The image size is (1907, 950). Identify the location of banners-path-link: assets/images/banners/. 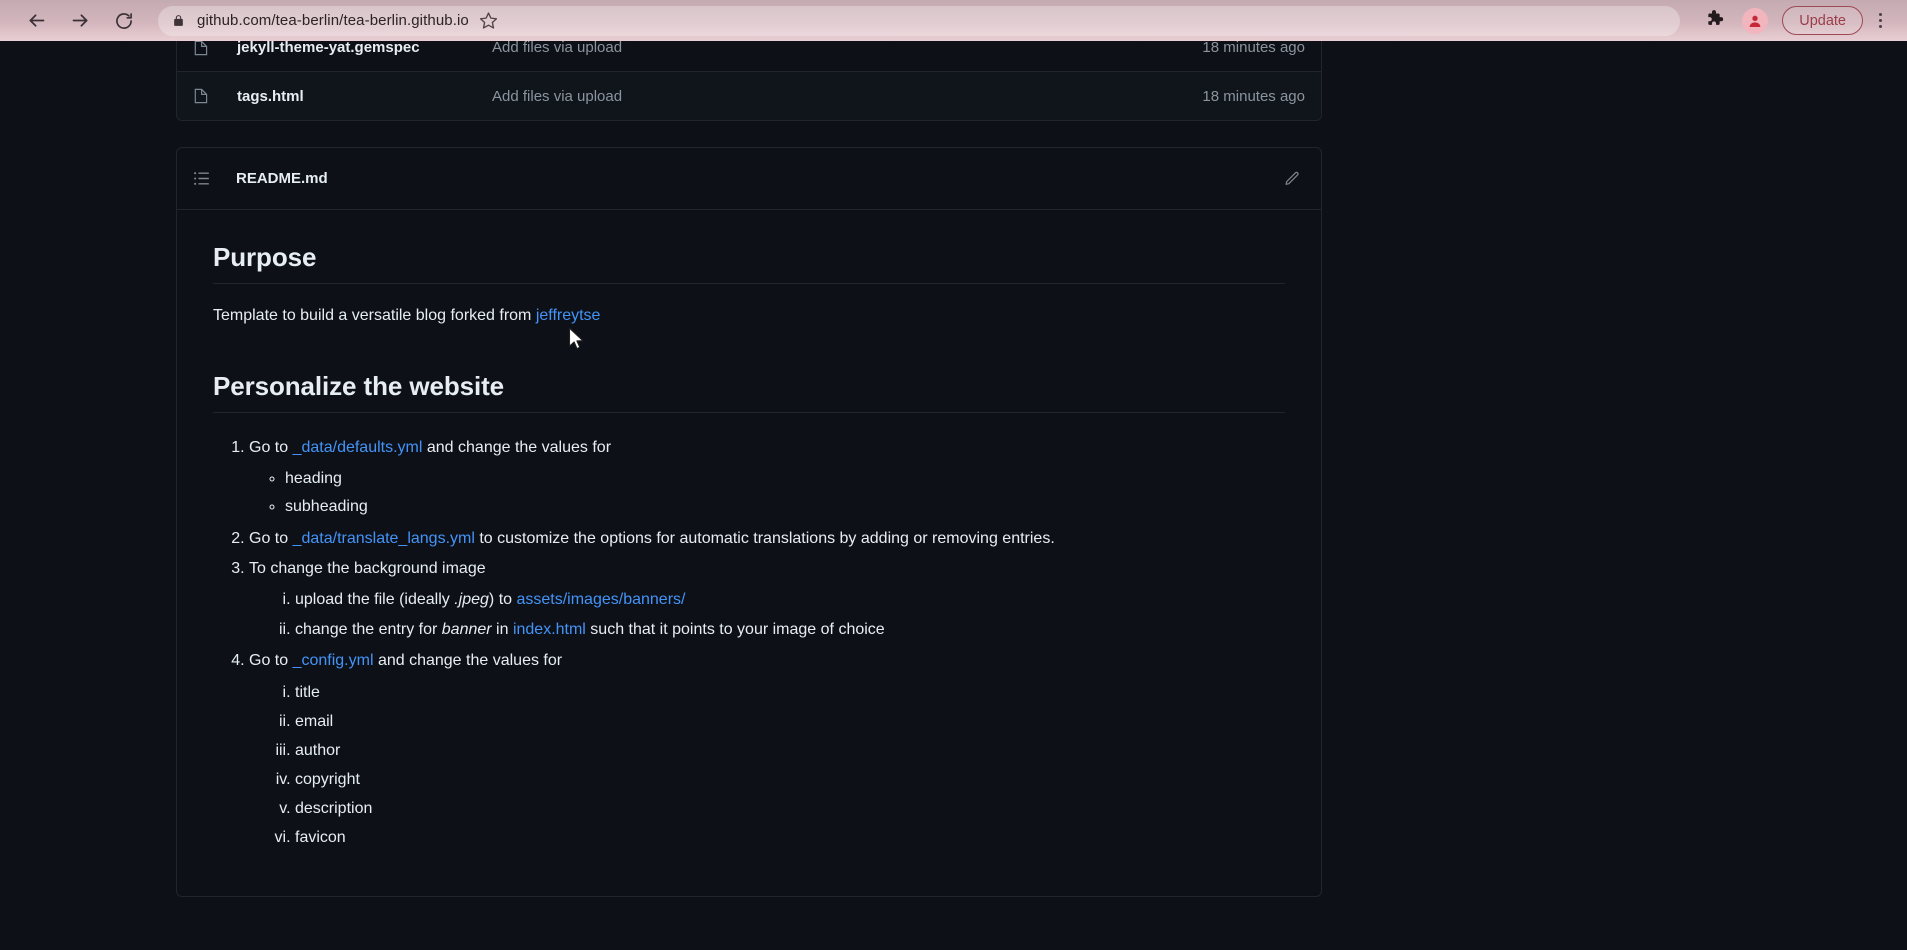
(600, 599).